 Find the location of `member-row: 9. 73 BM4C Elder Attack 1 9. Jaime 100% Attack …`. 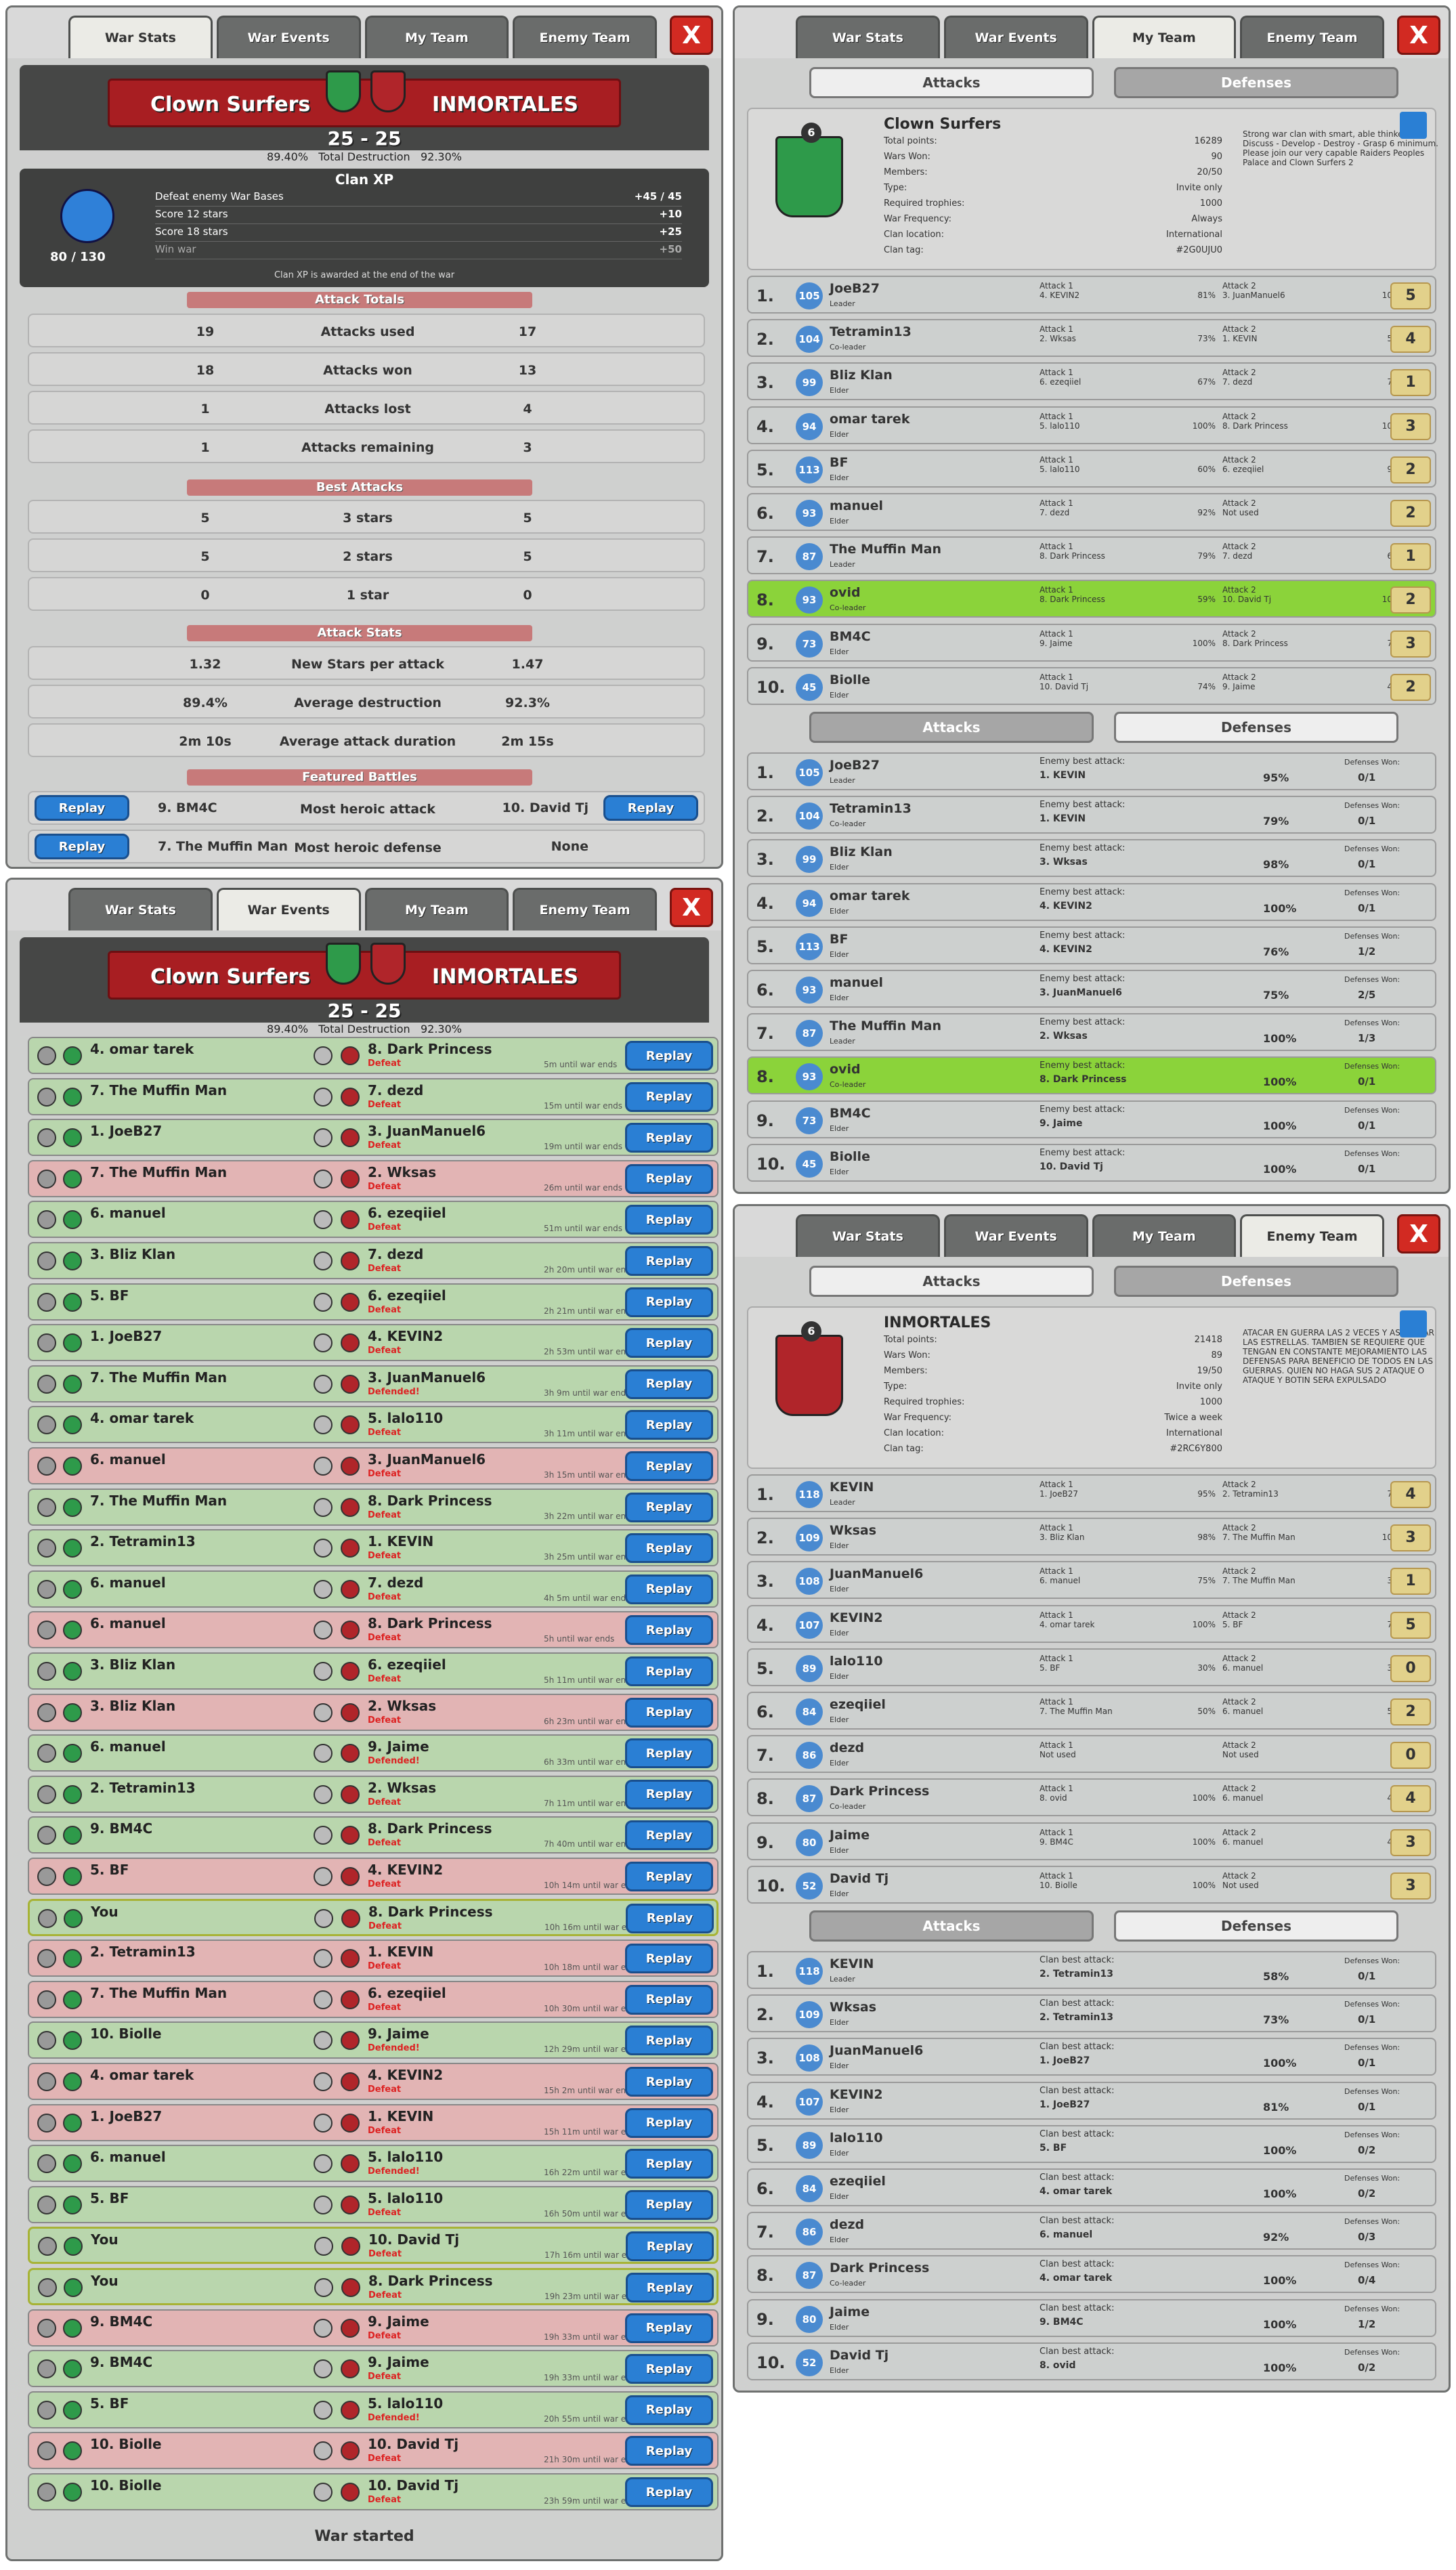

member-row: 9. 73 BM4C Elder Attack 1 9. Jaime 100% Attack … is located at coordinates (1091, 642).